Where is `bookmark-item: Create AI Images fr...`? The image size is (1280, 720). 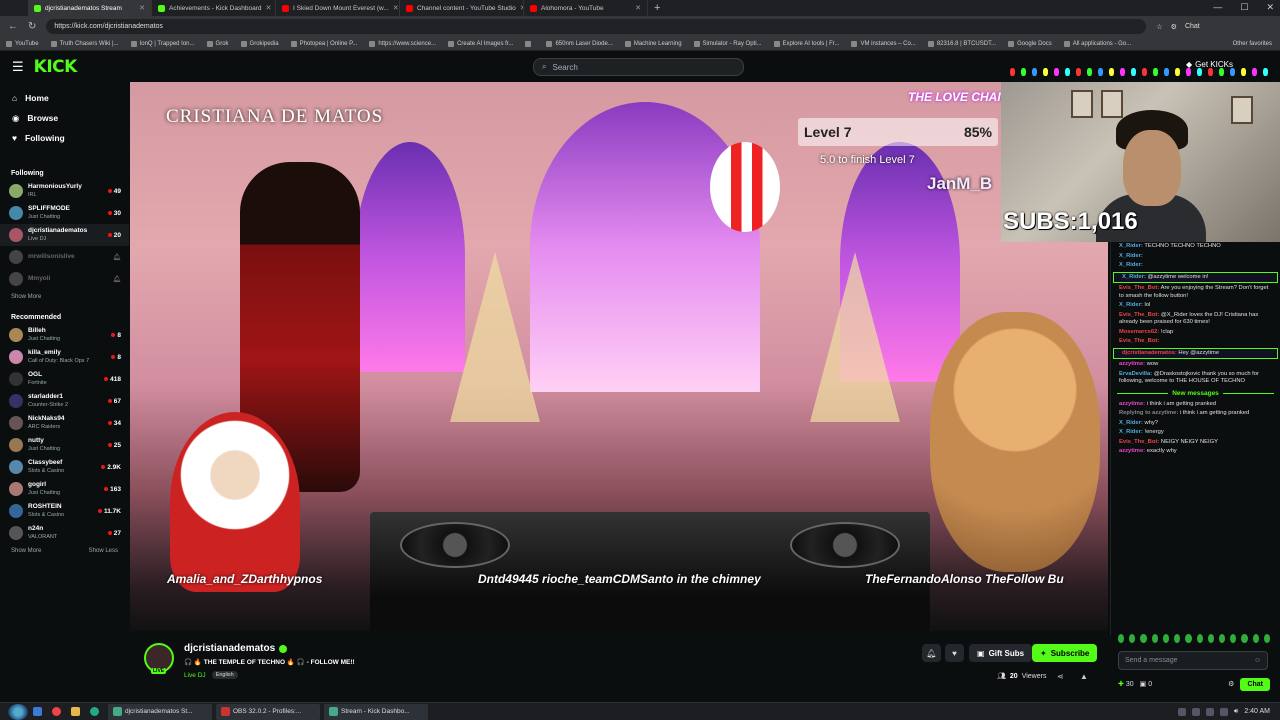 bookmark-item: Create AI Images fr... is located at coordinates (480, 43).